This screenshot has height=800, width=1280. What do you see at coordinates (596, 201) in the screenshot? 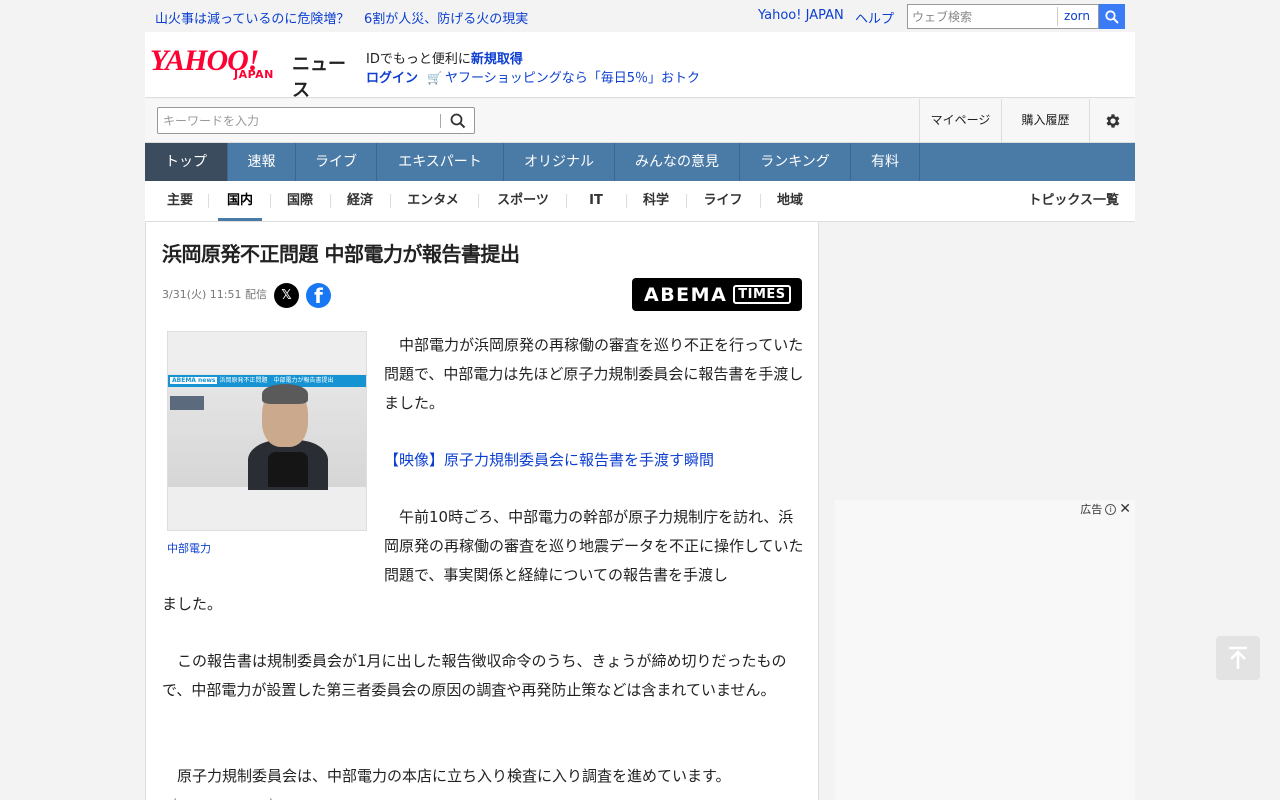
I see `category-tab-it: IT` at bounding box center [596, 201].